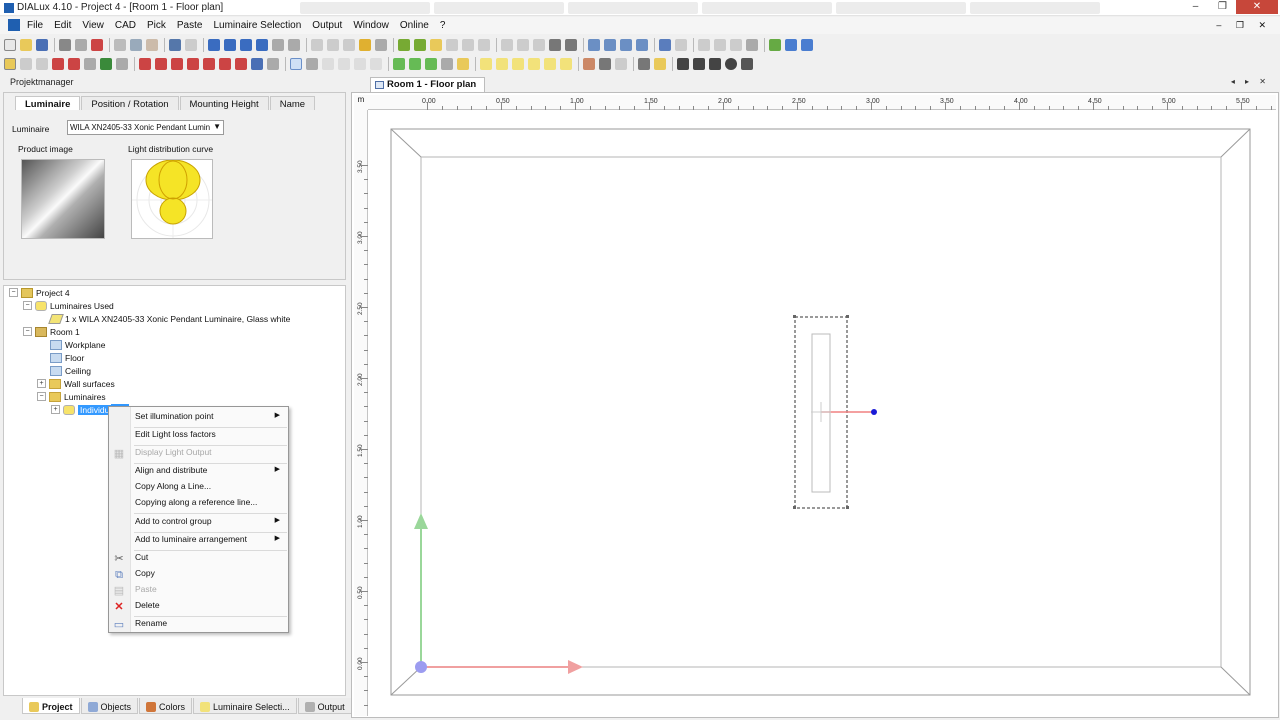 The image size is (1280, 720). What do you see at coordinates (246, 44) in the screenshot?
I see `view-side-icon` at bounding box center [246, 44].